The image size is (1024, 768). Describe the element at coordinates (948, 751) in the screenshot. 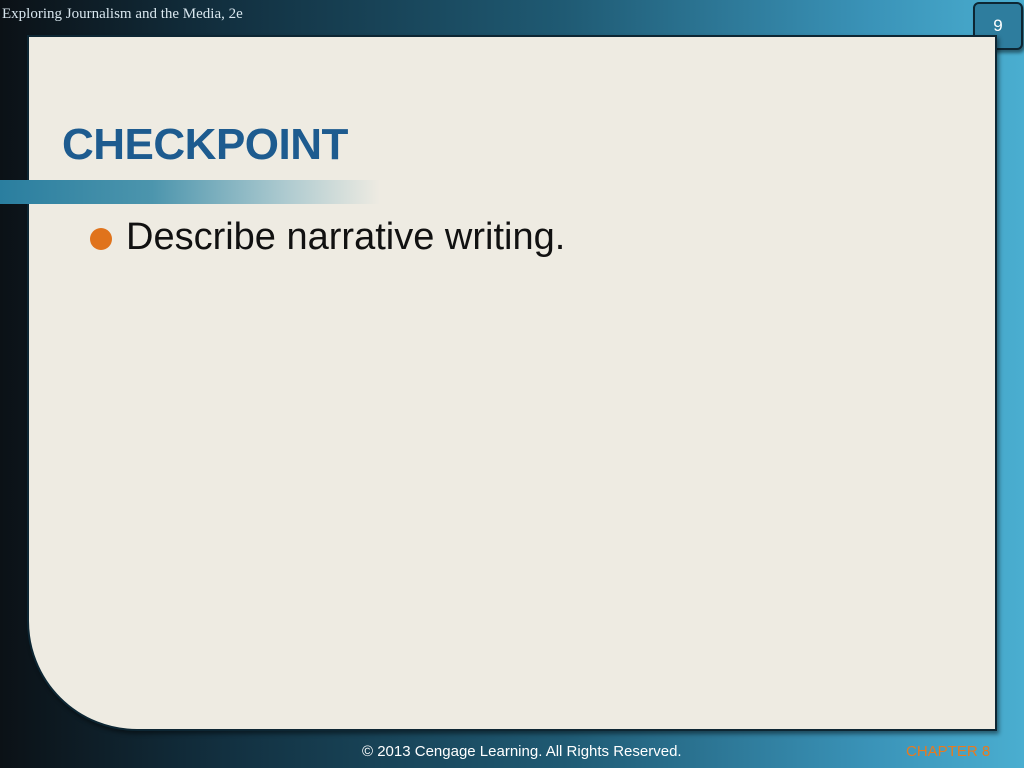

I see `chapter-label: CHAPTER 8` at that location.